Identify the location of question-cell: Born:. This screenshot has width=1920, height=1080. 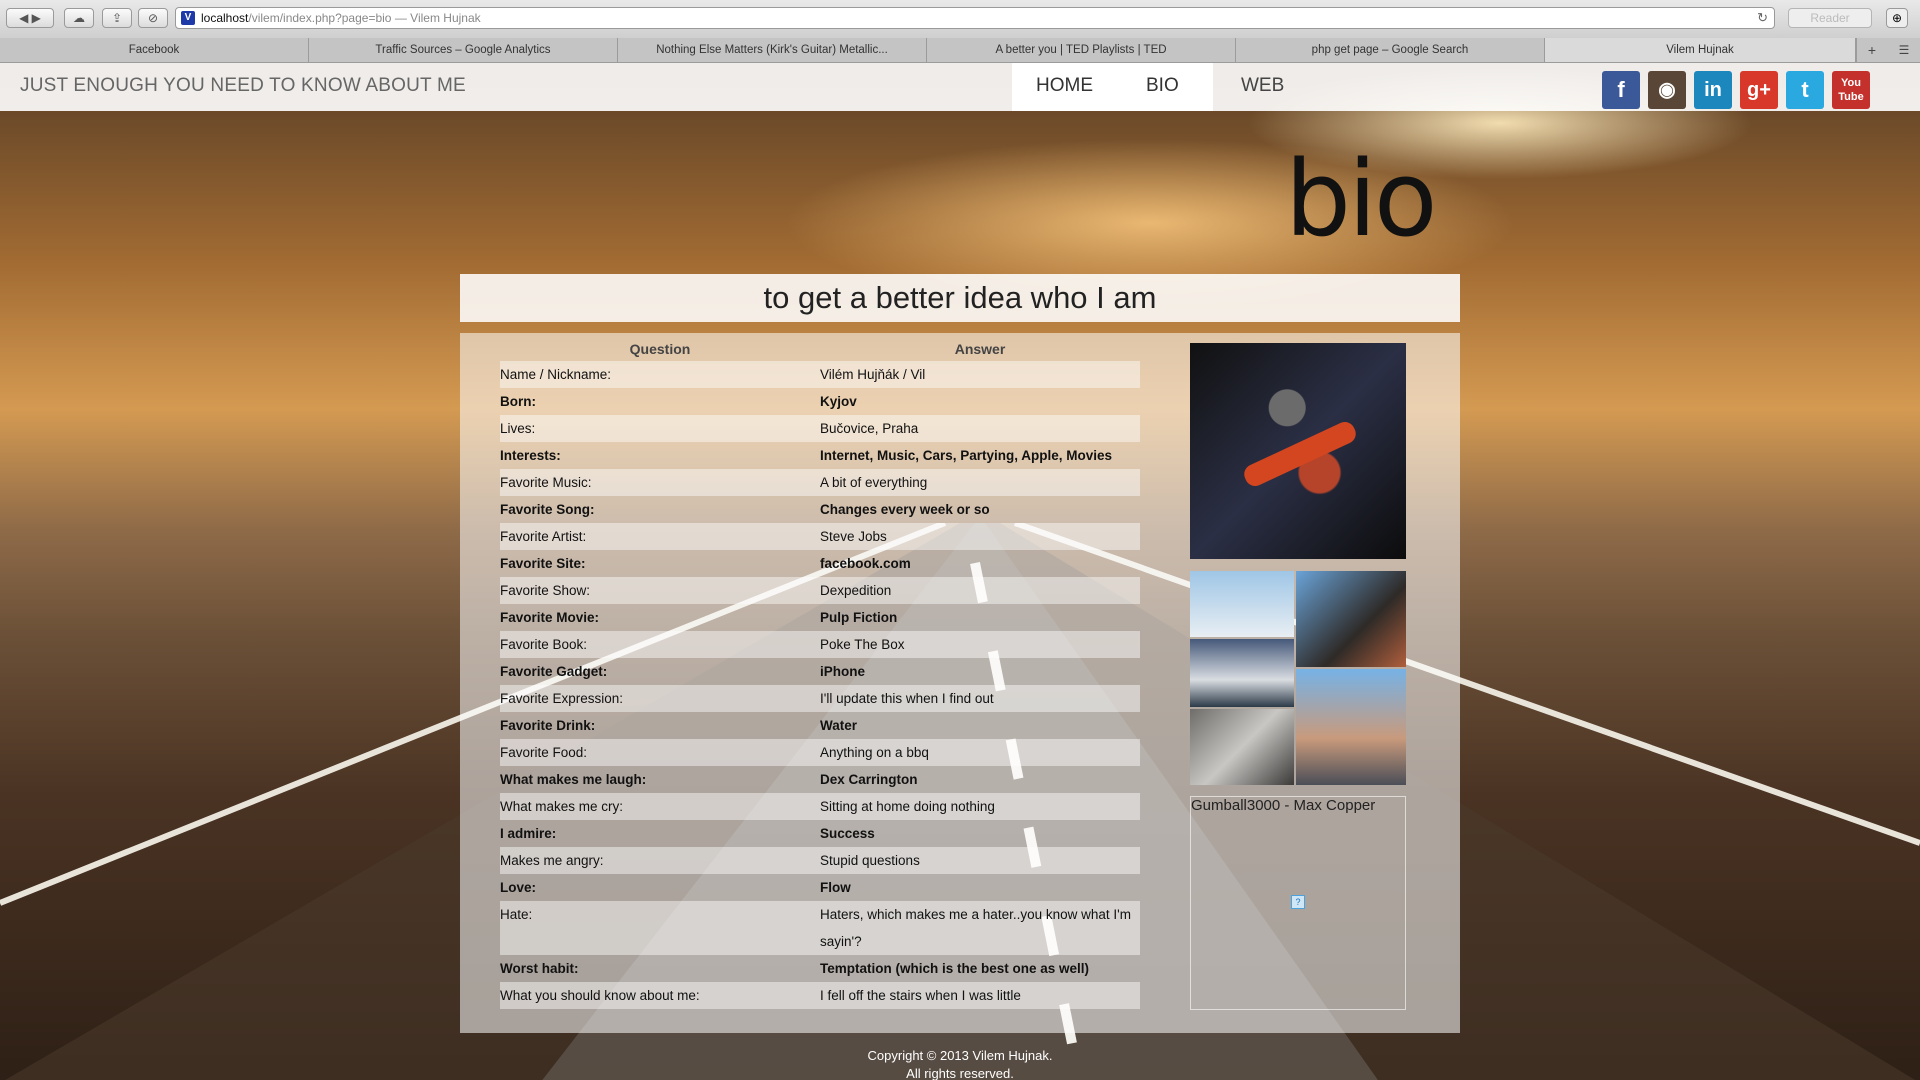
(518, 401).